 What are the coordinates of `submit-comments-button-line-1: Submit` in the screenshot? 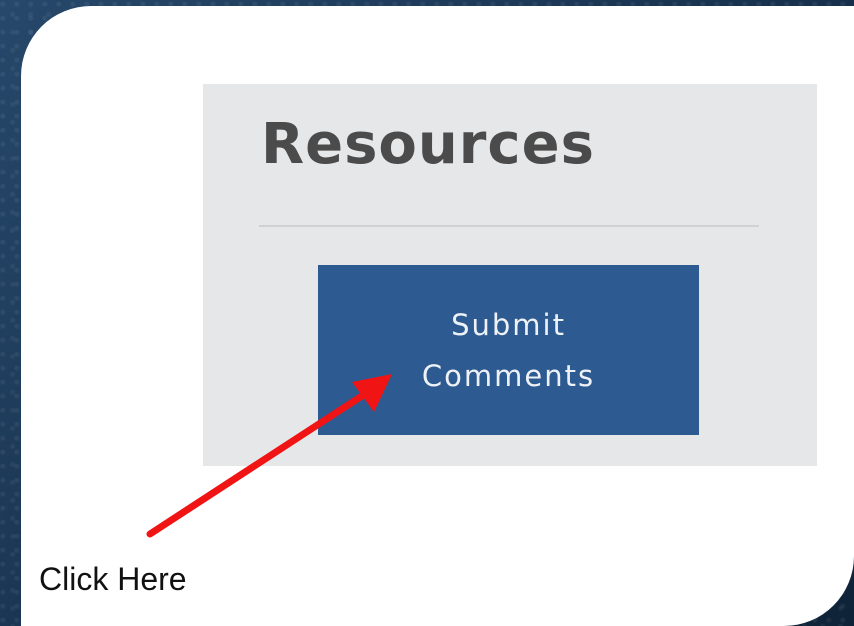 It's located at (508, 325).